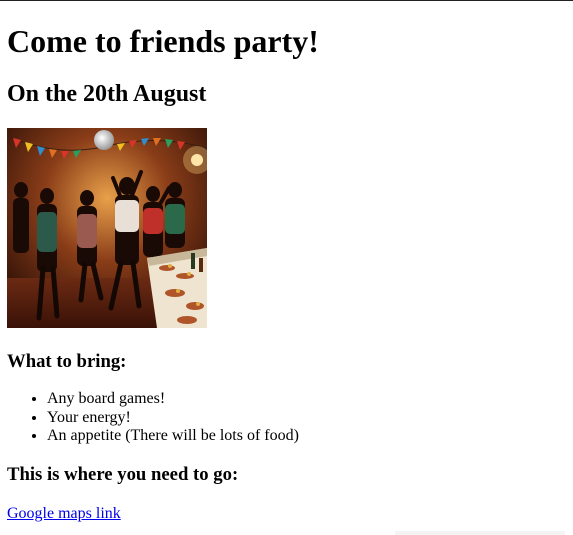 This screenshot has width=573, height=535. Describe the element at coordinates (286, 0) in the screenshot. I see `window-top-border` at that location.